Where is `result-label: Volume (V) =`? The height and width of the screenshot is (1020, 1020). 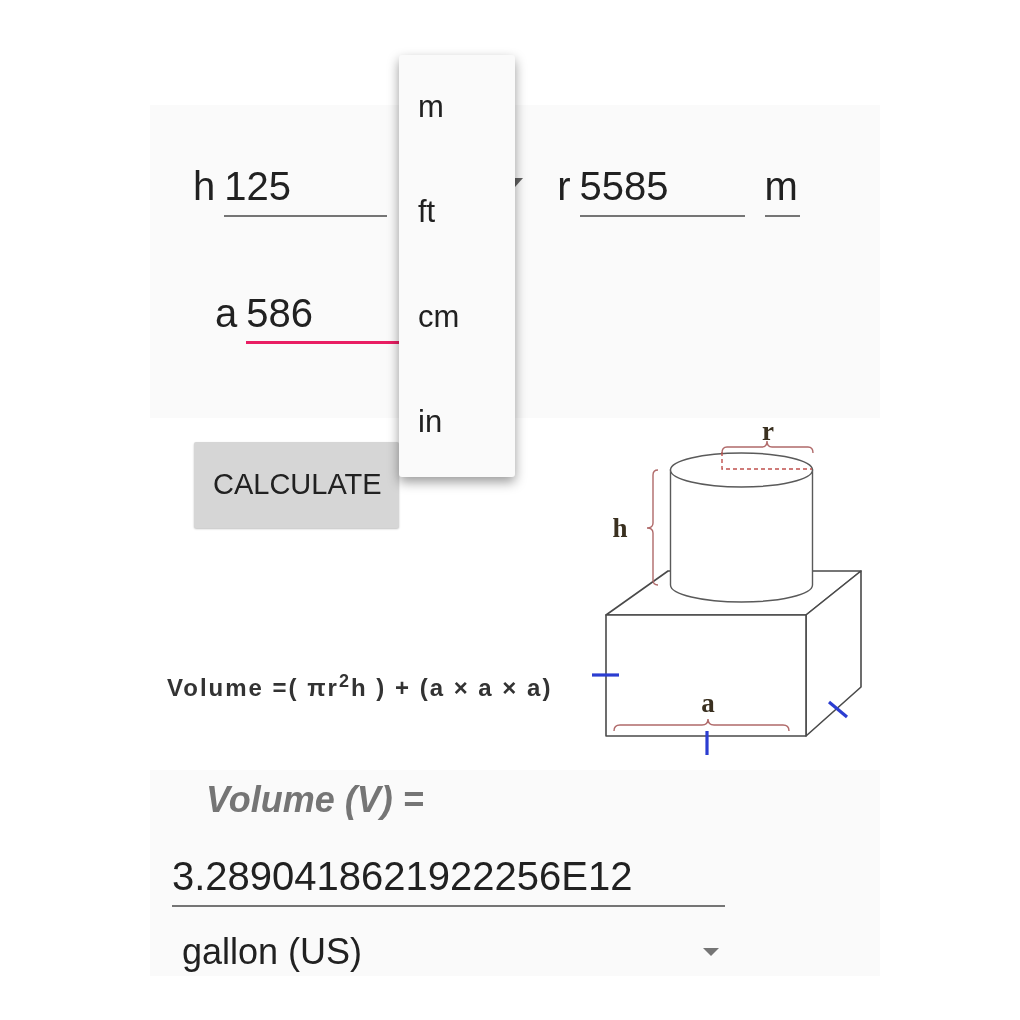 result-label: Volume (V) = is located at coordinates (315, 800).